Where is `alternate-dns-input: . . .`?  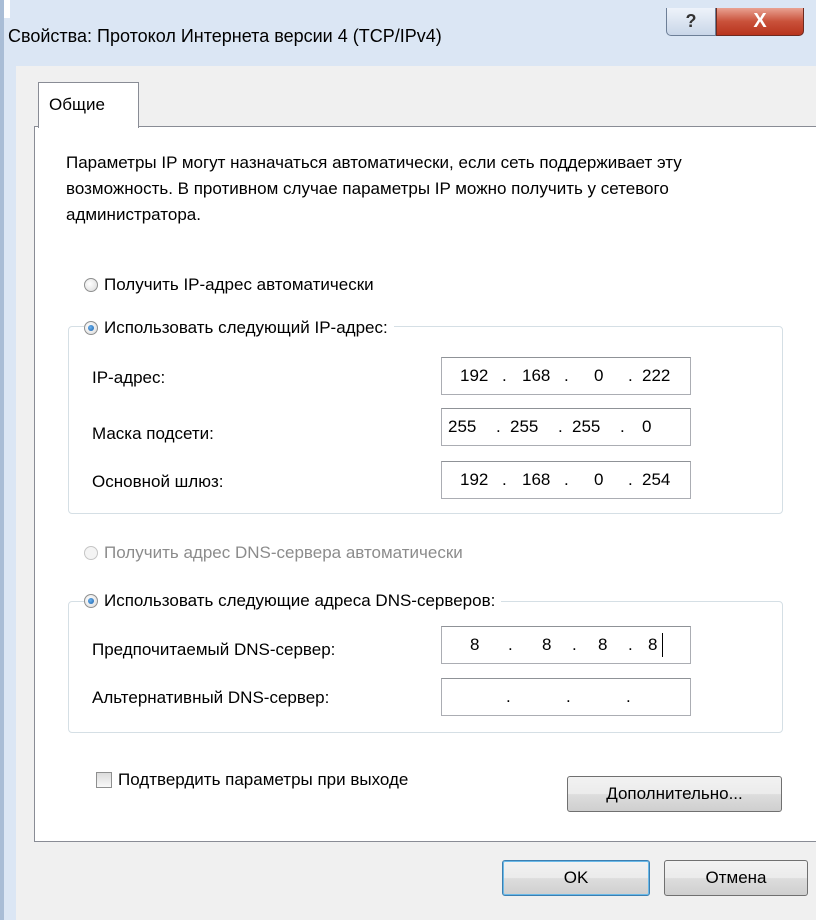
alternate-dns-input: . . . is located at coordinates (566, 697).